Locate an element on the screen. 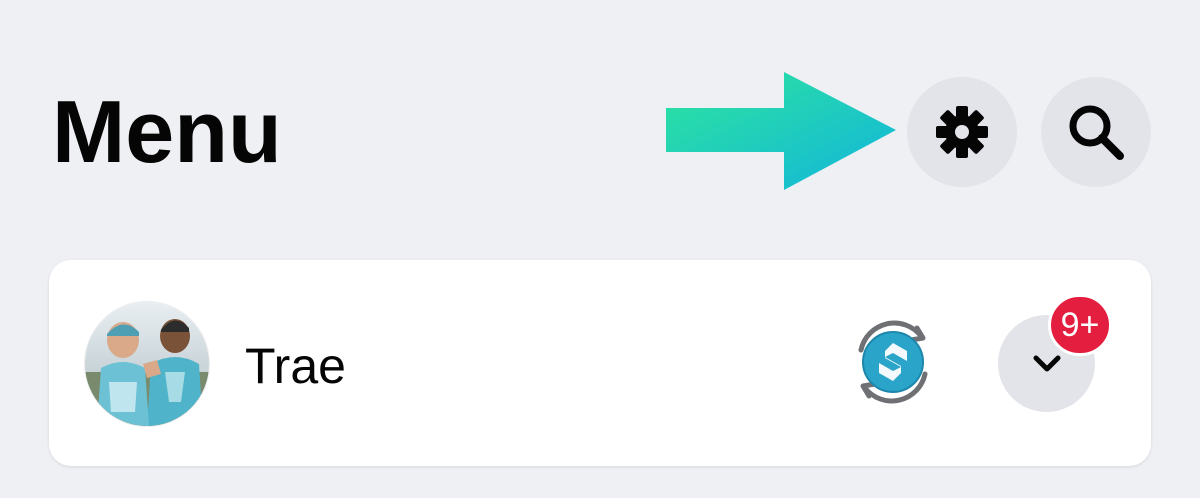 The image size is (1200, 498). page-title: Menu is located at coordinates (167, 131).